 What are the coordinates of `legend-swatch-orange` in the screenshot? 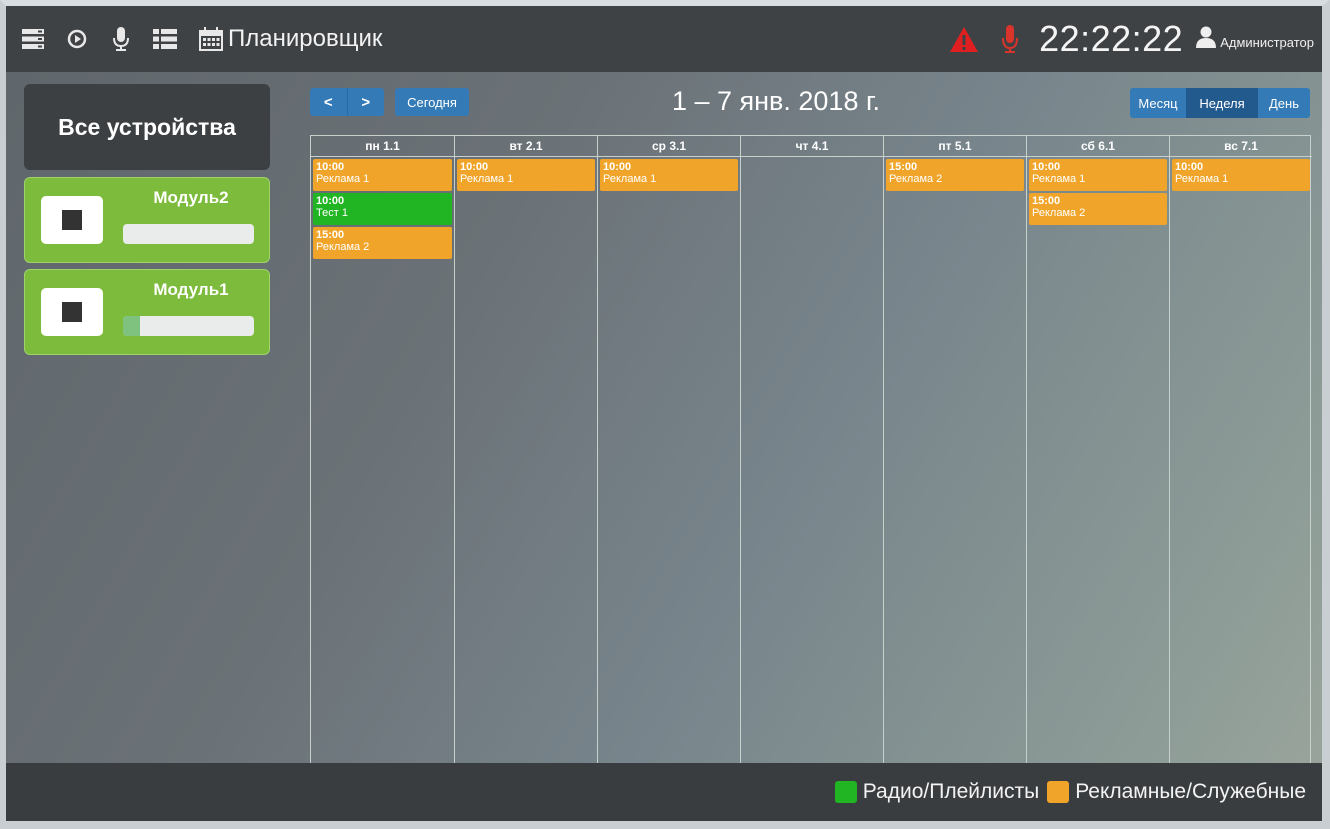 It's located at (1058, 792).